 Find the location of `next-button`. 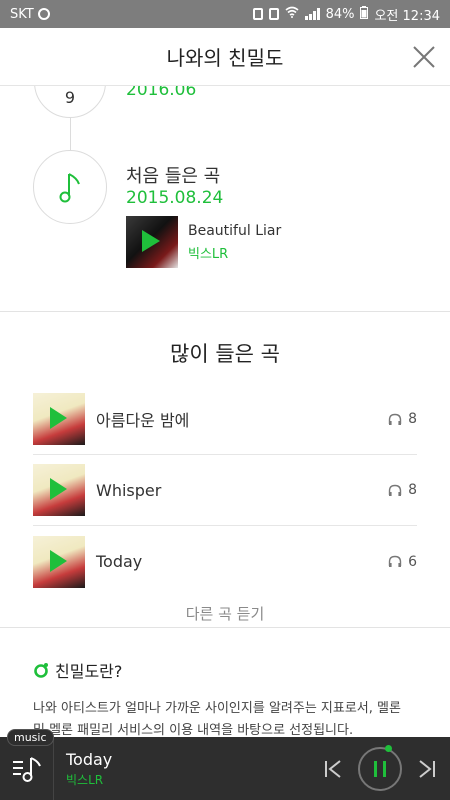

next-button is located at coordinates (427, 769).